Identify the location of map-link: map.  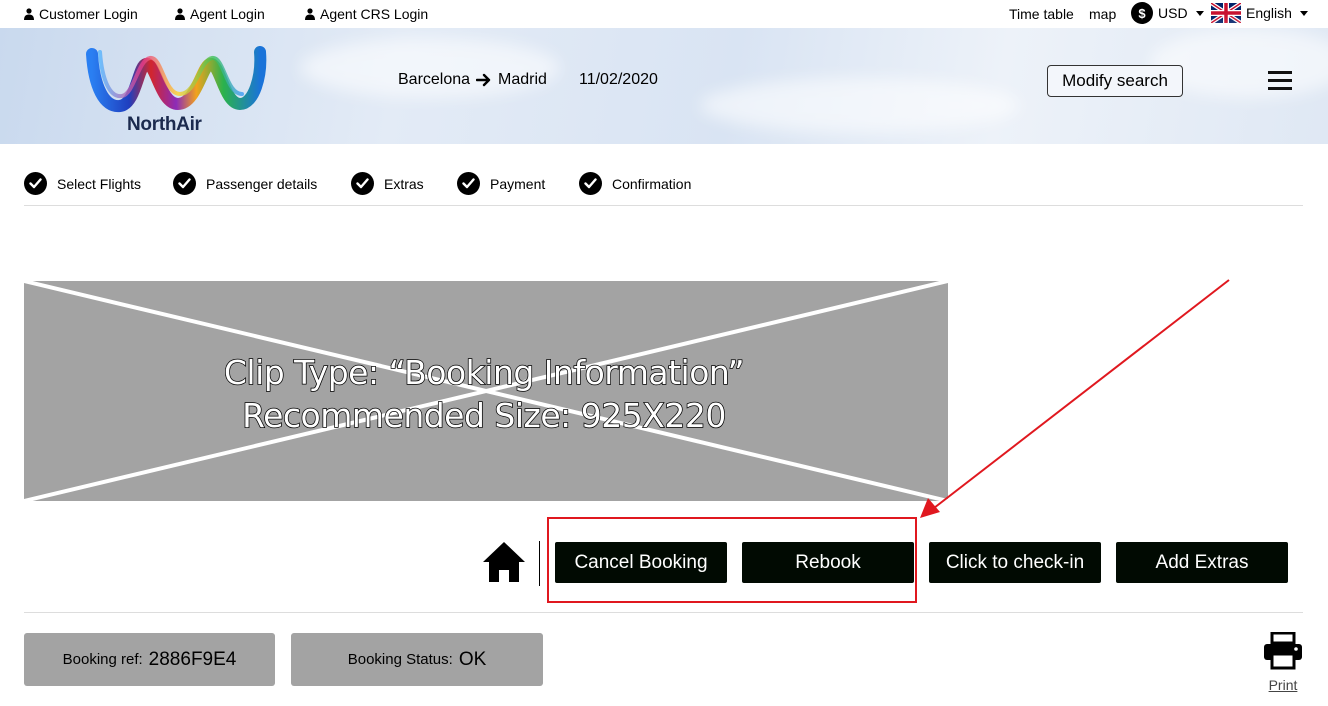
(1102, 14).